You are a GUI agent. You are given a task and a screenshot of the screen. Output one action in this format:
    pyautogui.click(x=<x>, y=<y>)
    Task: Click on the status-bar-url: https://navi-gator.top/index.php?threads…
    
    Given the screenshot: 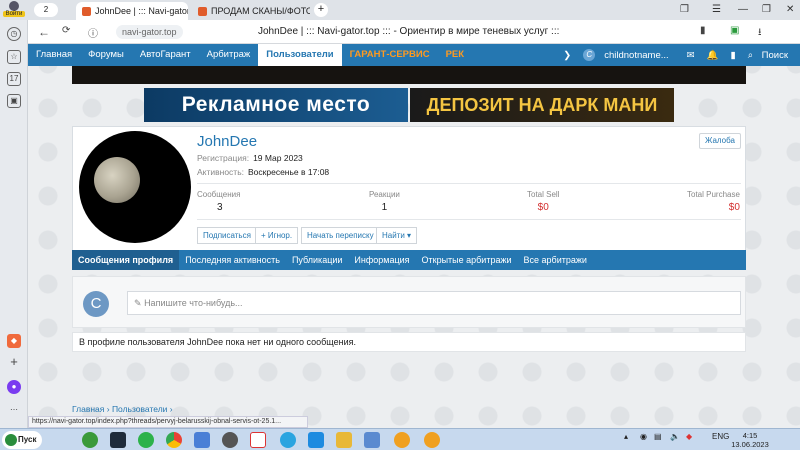 What is the action you would take?
    pyautogui.click(x=168, y=422)
    